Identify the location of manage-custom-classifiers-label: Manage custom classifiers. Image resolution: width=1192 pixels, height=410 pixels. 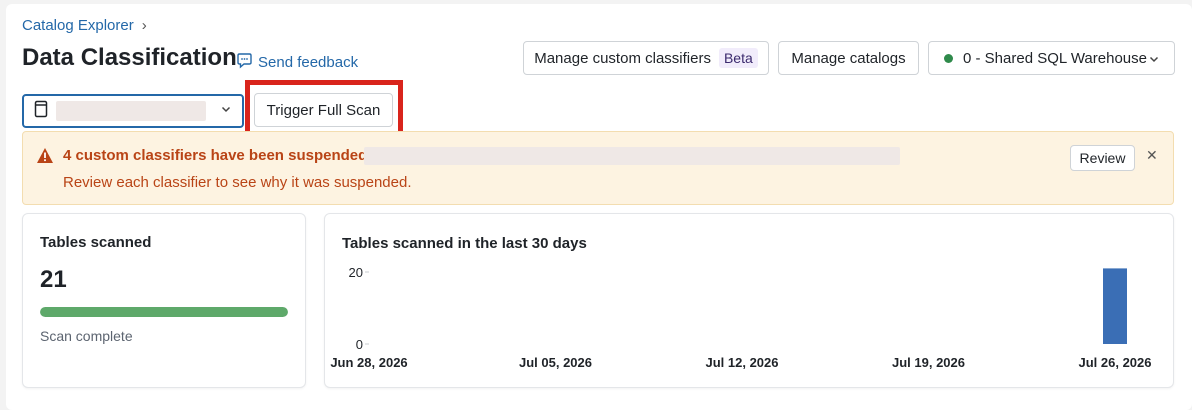
(622, 58).